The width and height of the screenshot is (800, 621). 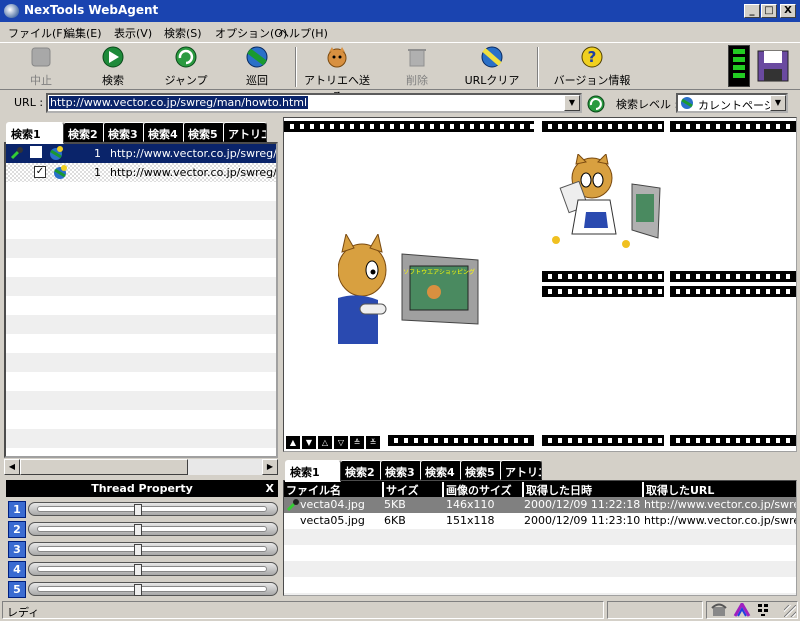 I want to click on close-icon: X, so click(x=270, y=488).